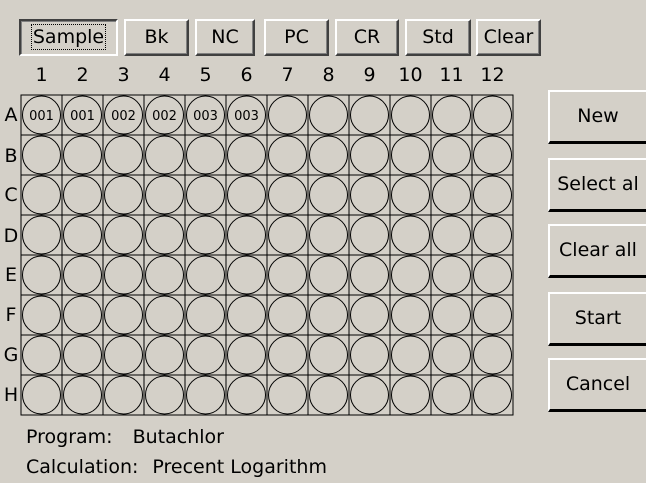  I want to click on well-B3, so click(123, 155).